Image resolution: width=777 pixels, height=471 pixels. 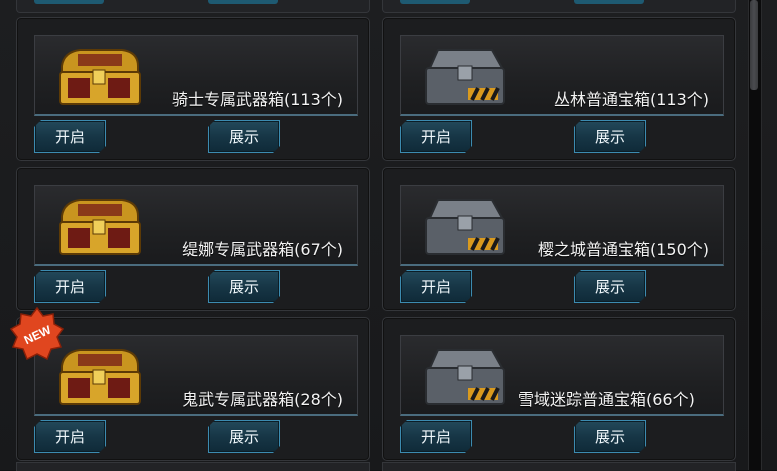 I want to click on chest-name: 骑士专属武器箱(113个), so click(x=257, y=99).